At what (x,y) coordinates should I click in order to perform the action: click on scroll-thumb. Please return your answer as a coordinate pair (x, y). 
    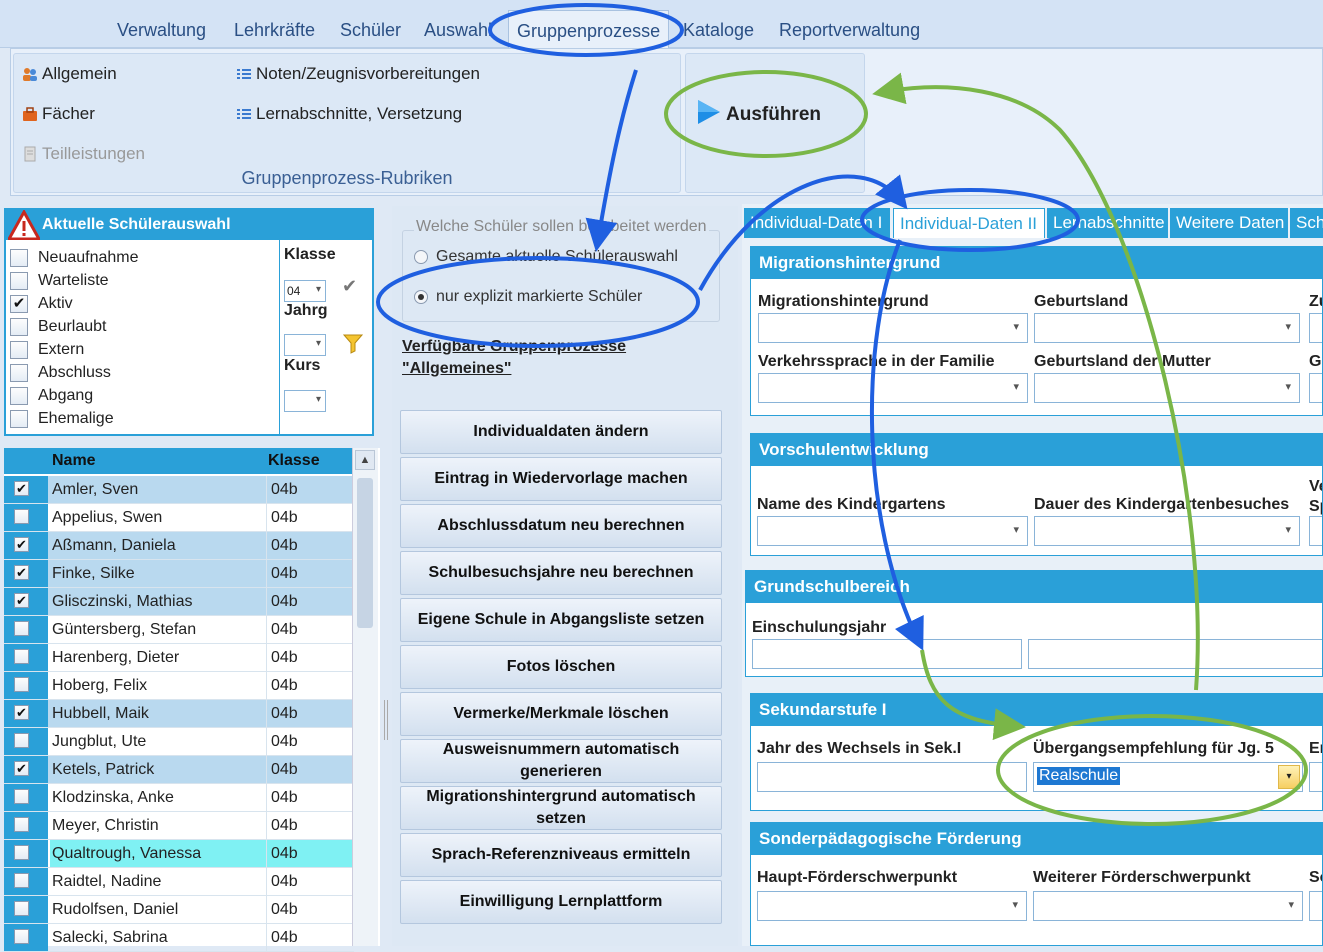
    Looking at the image, I should click on (365, 553).